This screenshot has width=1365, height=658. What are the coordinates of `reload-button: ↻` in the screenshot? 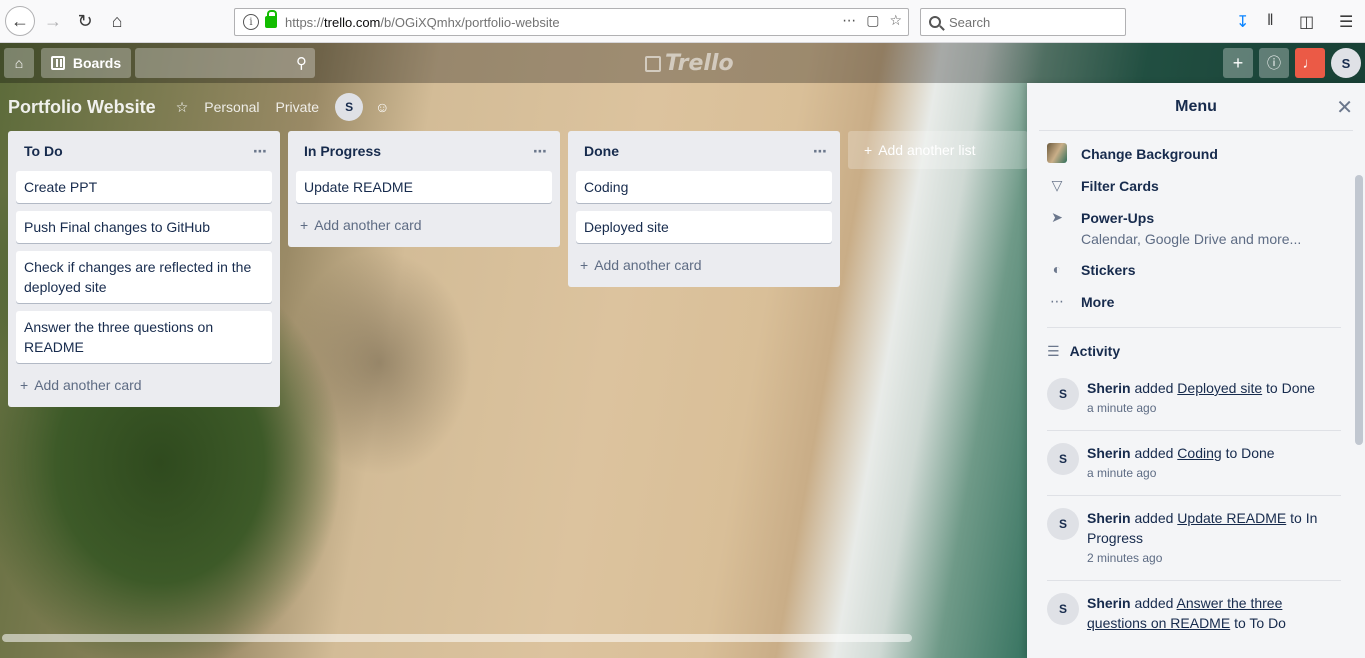 It's located at (85, 21).